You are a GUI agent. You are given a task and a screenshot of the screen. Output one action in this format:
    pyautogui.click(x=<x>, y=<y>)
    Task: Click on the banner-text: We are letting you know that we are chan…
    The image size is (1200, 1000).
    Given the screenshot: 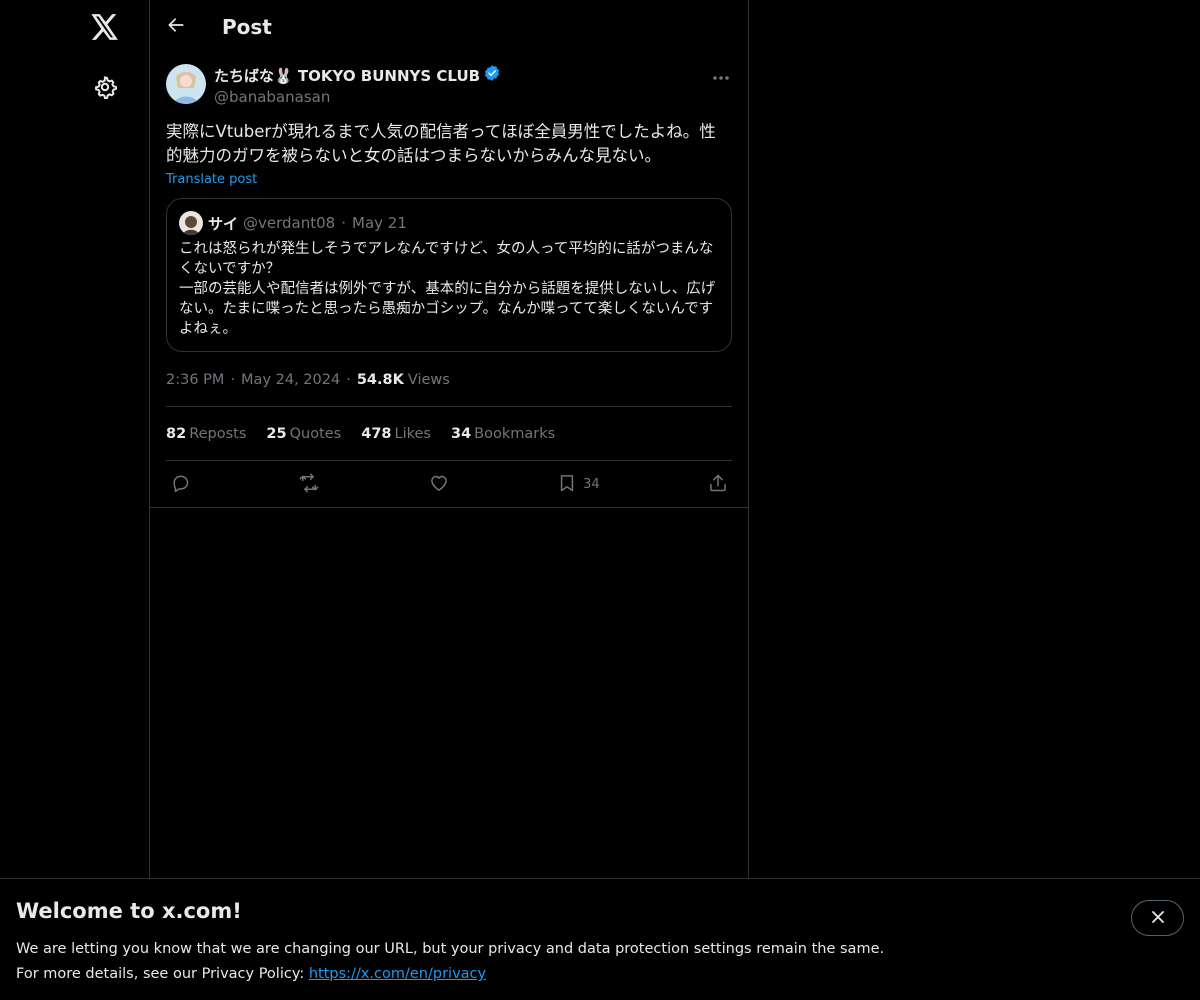 What is the action you would take?
    pyautogui.click(x=450, y=962)
    